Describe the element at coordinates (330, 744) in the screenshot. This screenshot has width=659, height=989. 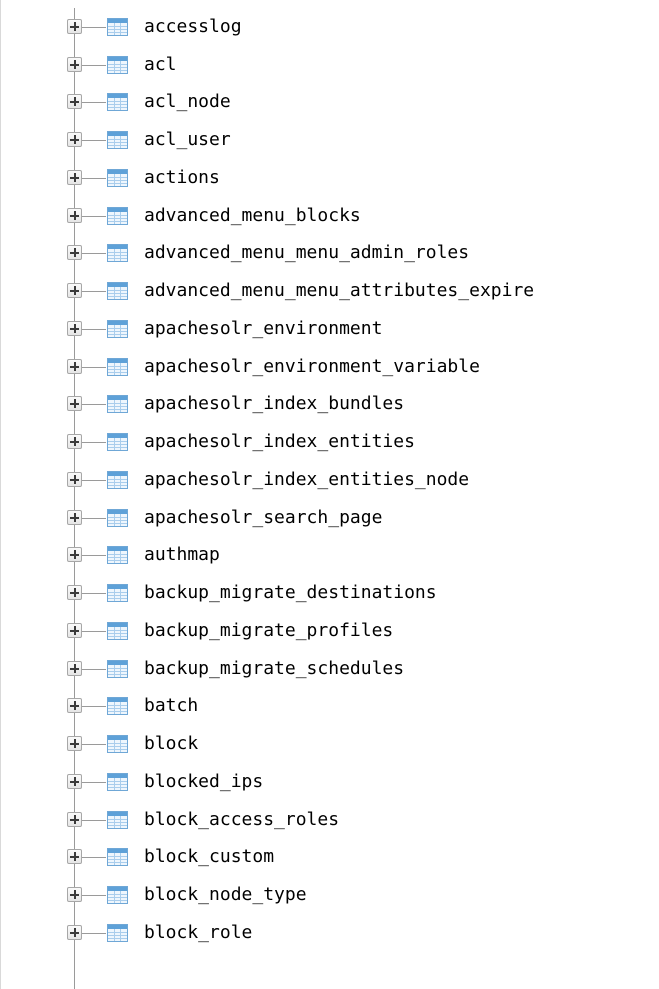
I see `tree-node-table: block` at that location.